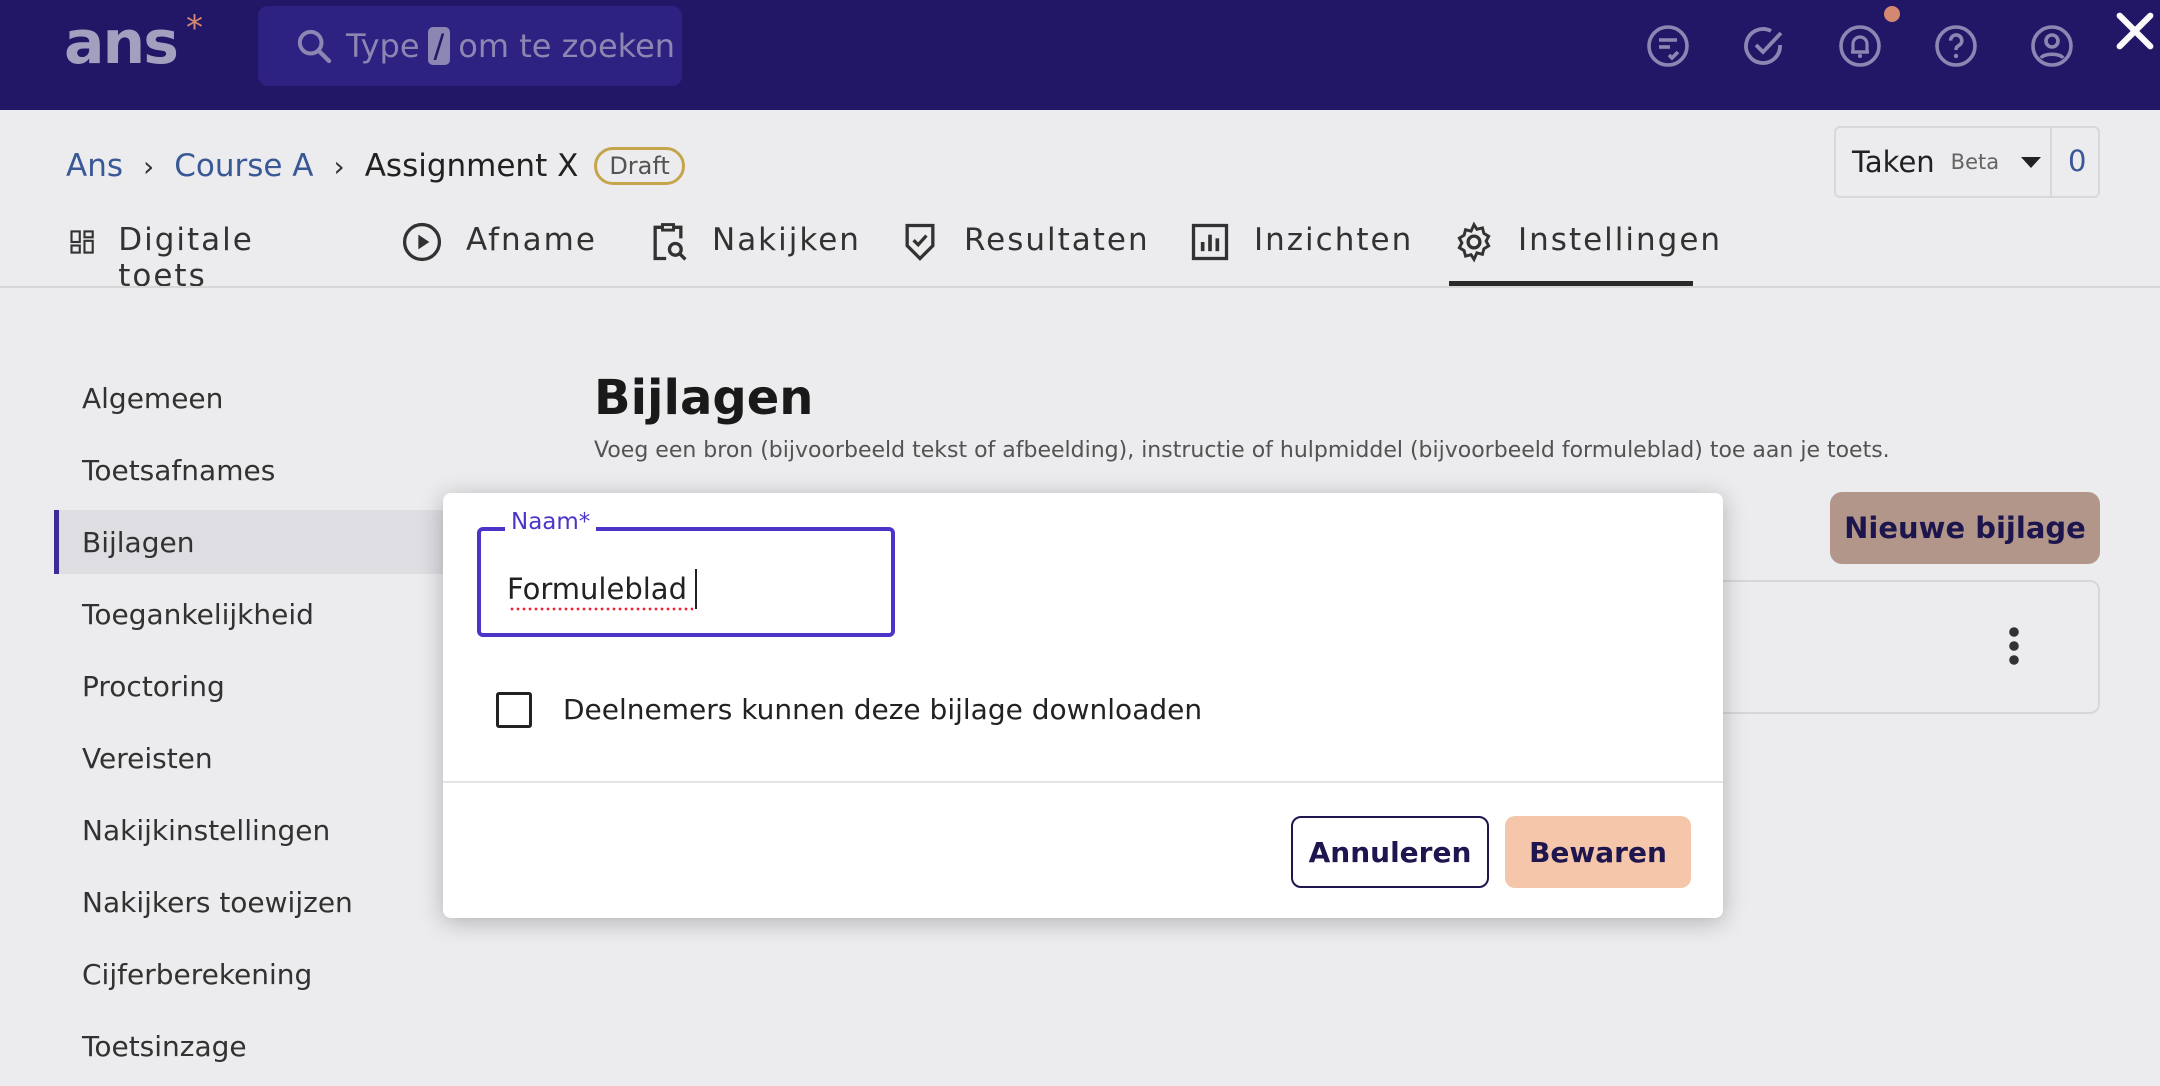 The image size is (2160, 1086). What do you see at coordinates (1083, 782) in the screenshot?
I see `dialog-divider` at bounding box center [1083, 782].